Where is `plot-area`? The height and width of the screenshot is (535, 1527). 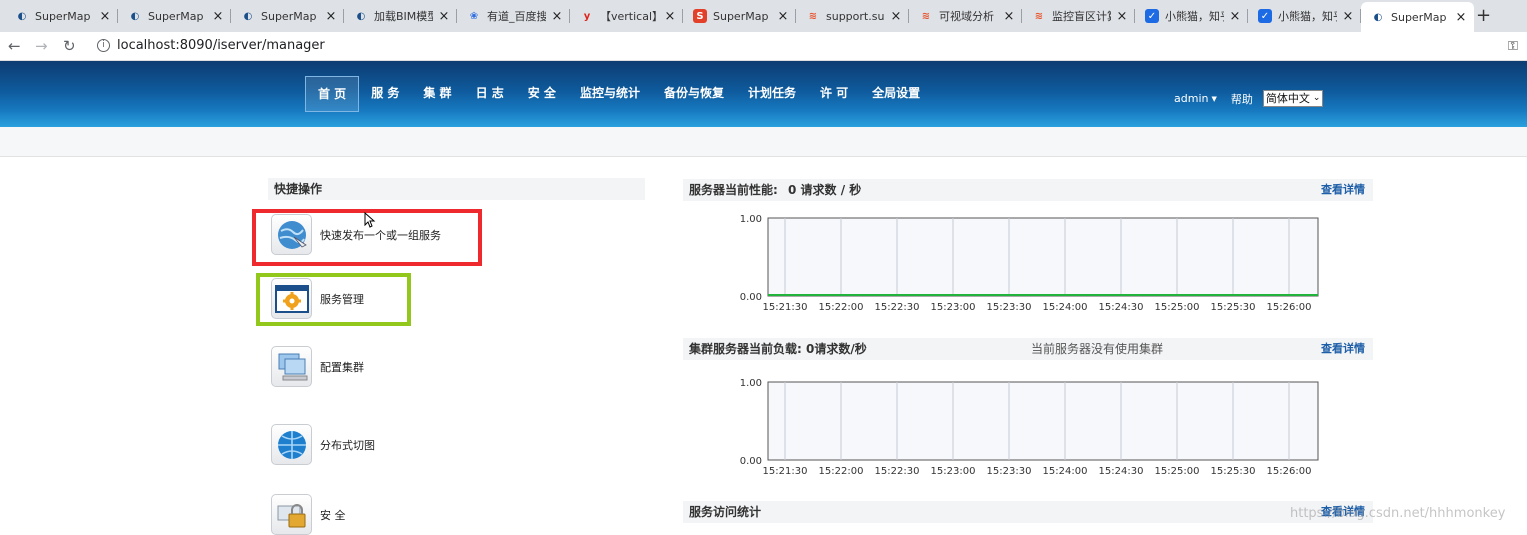 plot-area is located at coordinates (1043, 421).